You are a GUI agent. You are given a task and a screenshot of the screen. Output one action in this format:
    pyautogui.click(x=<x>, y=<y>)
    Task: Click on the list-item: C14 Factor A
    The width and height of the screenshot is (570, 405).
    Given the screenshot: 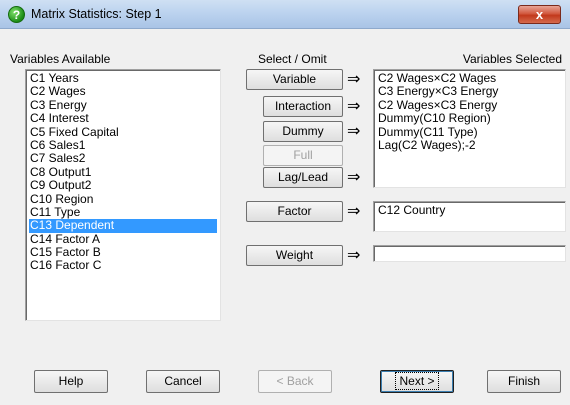 What is the action you would take?
    pyautogui.click(x=123, y=239)
    